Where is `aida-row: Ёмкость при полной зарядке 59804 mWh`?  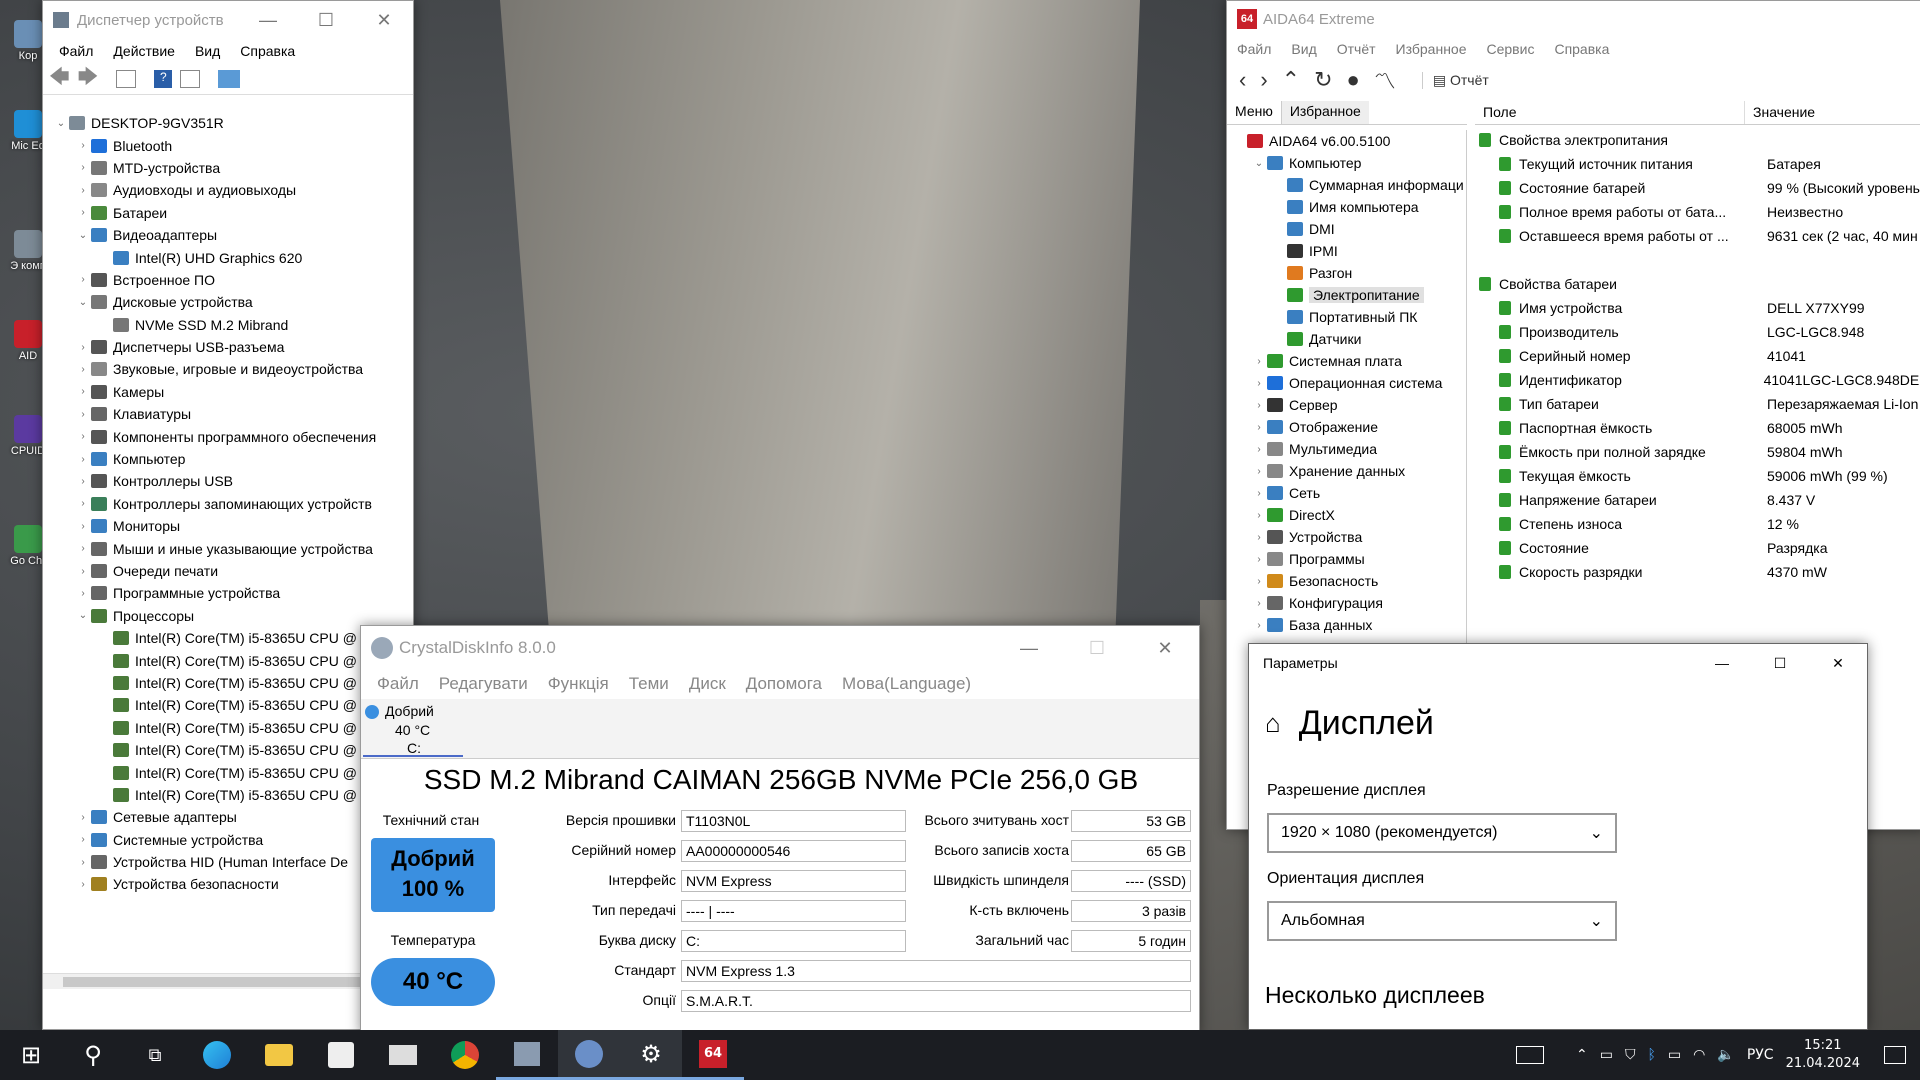 aida-row: Ёмкость при полной зарядке 59804 mWh is located at coordinates (1697, 452).